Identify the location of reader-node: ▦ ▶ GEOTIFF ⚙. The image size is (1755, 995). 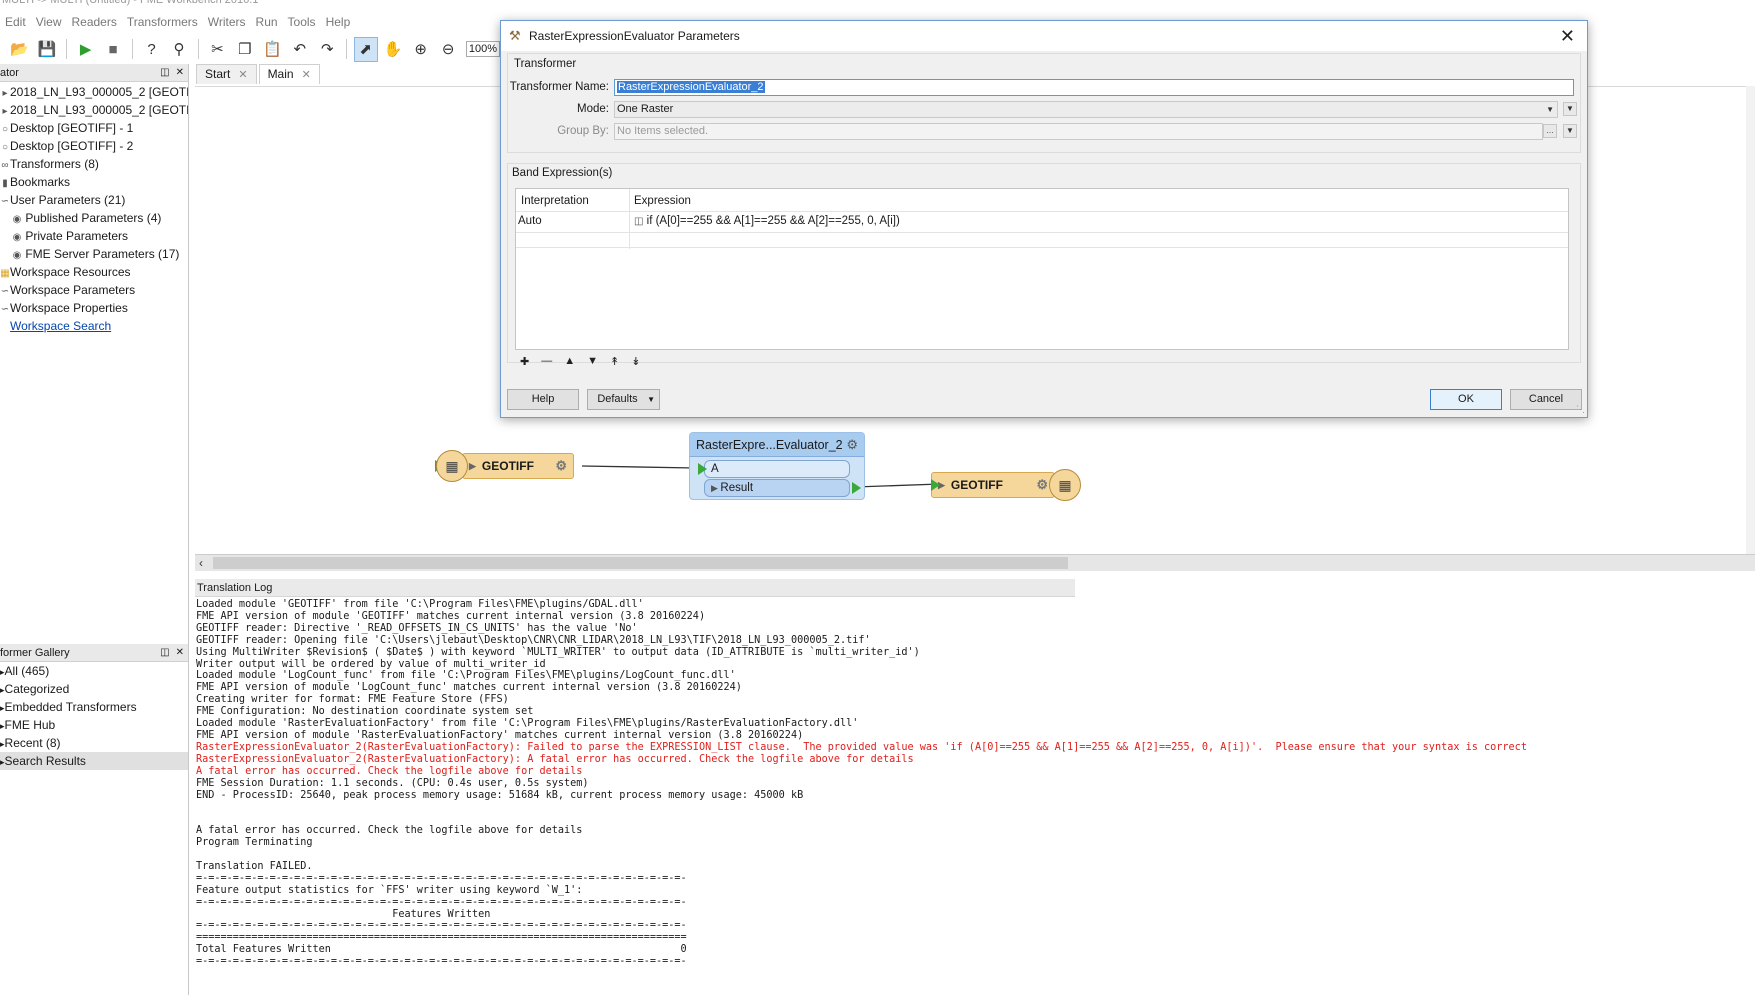
(504, 466).